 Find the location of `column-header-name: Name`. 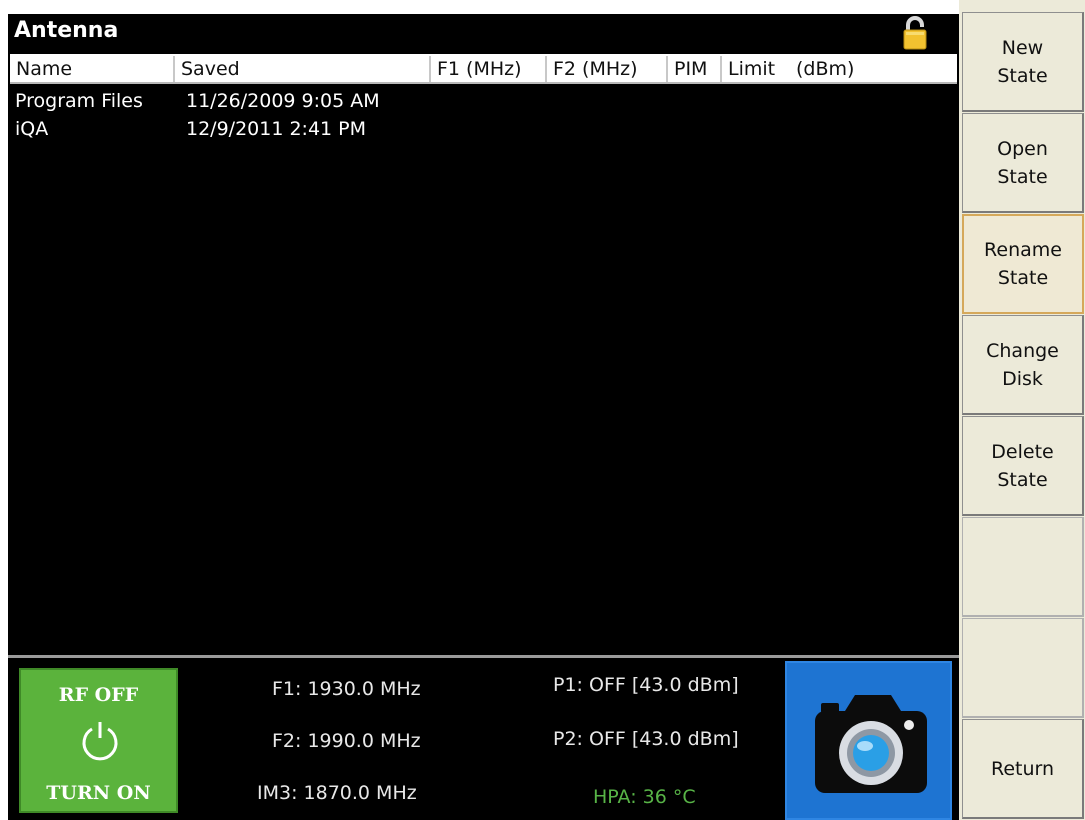

column-header-name: Name is located at coordinates (92, 69).